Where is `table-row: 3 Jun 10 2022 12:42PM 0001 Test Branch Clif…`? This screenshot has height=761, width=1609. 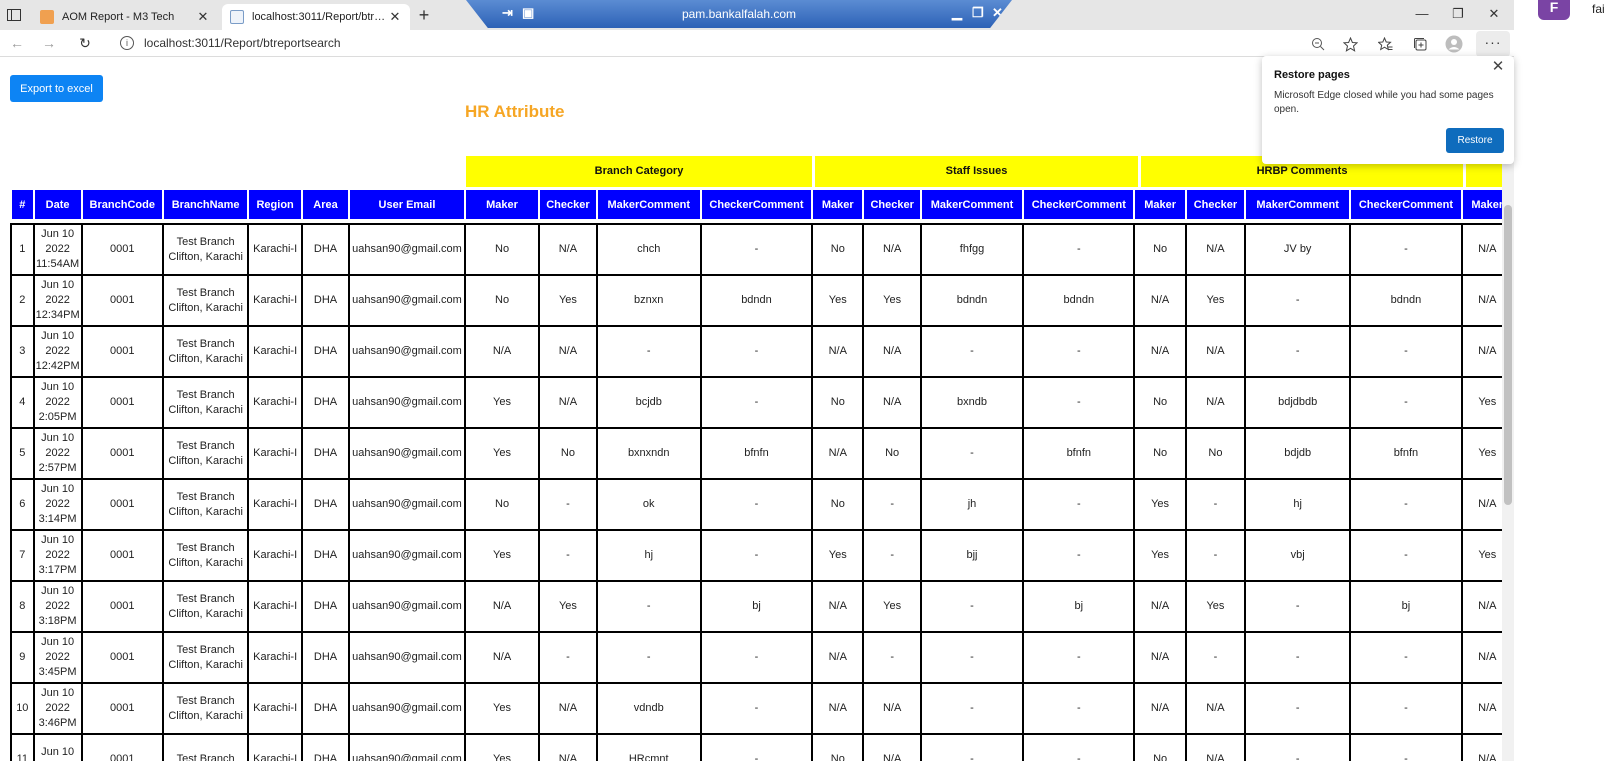
table-row: 3 Jun 10 2022 12:42PM 0001 Test Branch Clif… is located at coordinates (762, 351).